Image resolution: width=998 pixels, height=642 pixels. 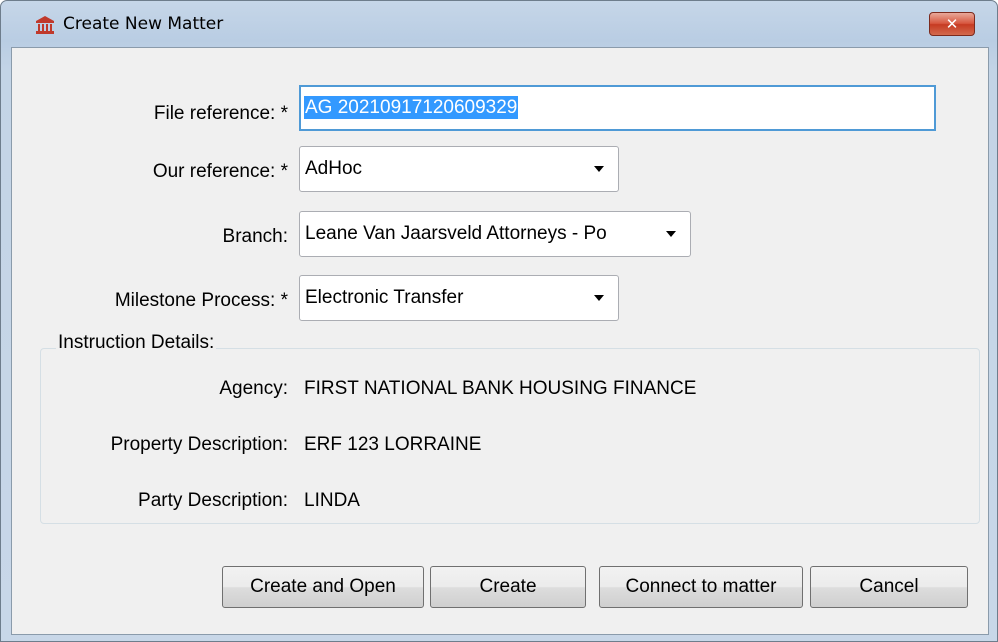 What do you see at coordinates (45, 25) in the screenshot?
I see `building-columns-icon` at bounding box center [45, 25].